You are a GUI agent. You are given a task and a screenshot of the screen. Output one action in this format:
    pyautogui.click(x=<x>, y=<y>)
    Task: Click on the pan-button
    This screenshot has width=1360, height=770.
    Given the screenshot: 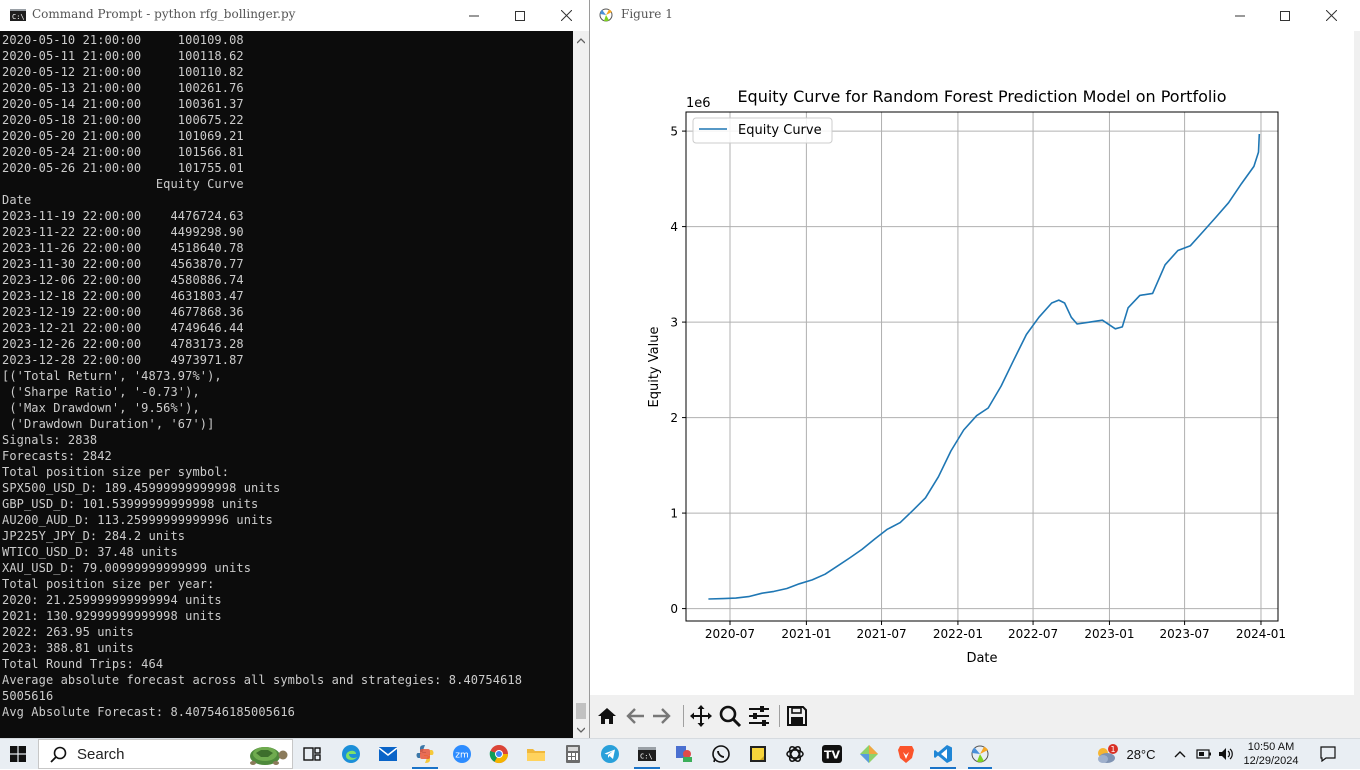 What is the action you would take?
    pyautogui.click(x=701, y=716)
    